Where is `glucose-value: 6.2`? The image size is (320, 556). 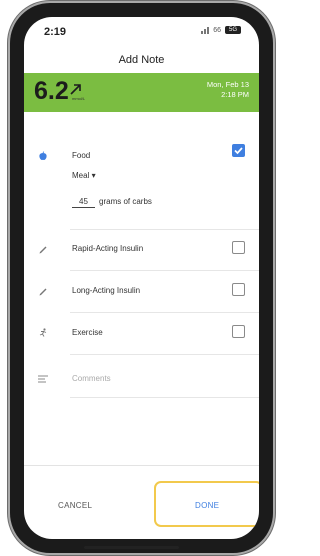
glucose-value: 6.2 is located at coordinates (51, 91).